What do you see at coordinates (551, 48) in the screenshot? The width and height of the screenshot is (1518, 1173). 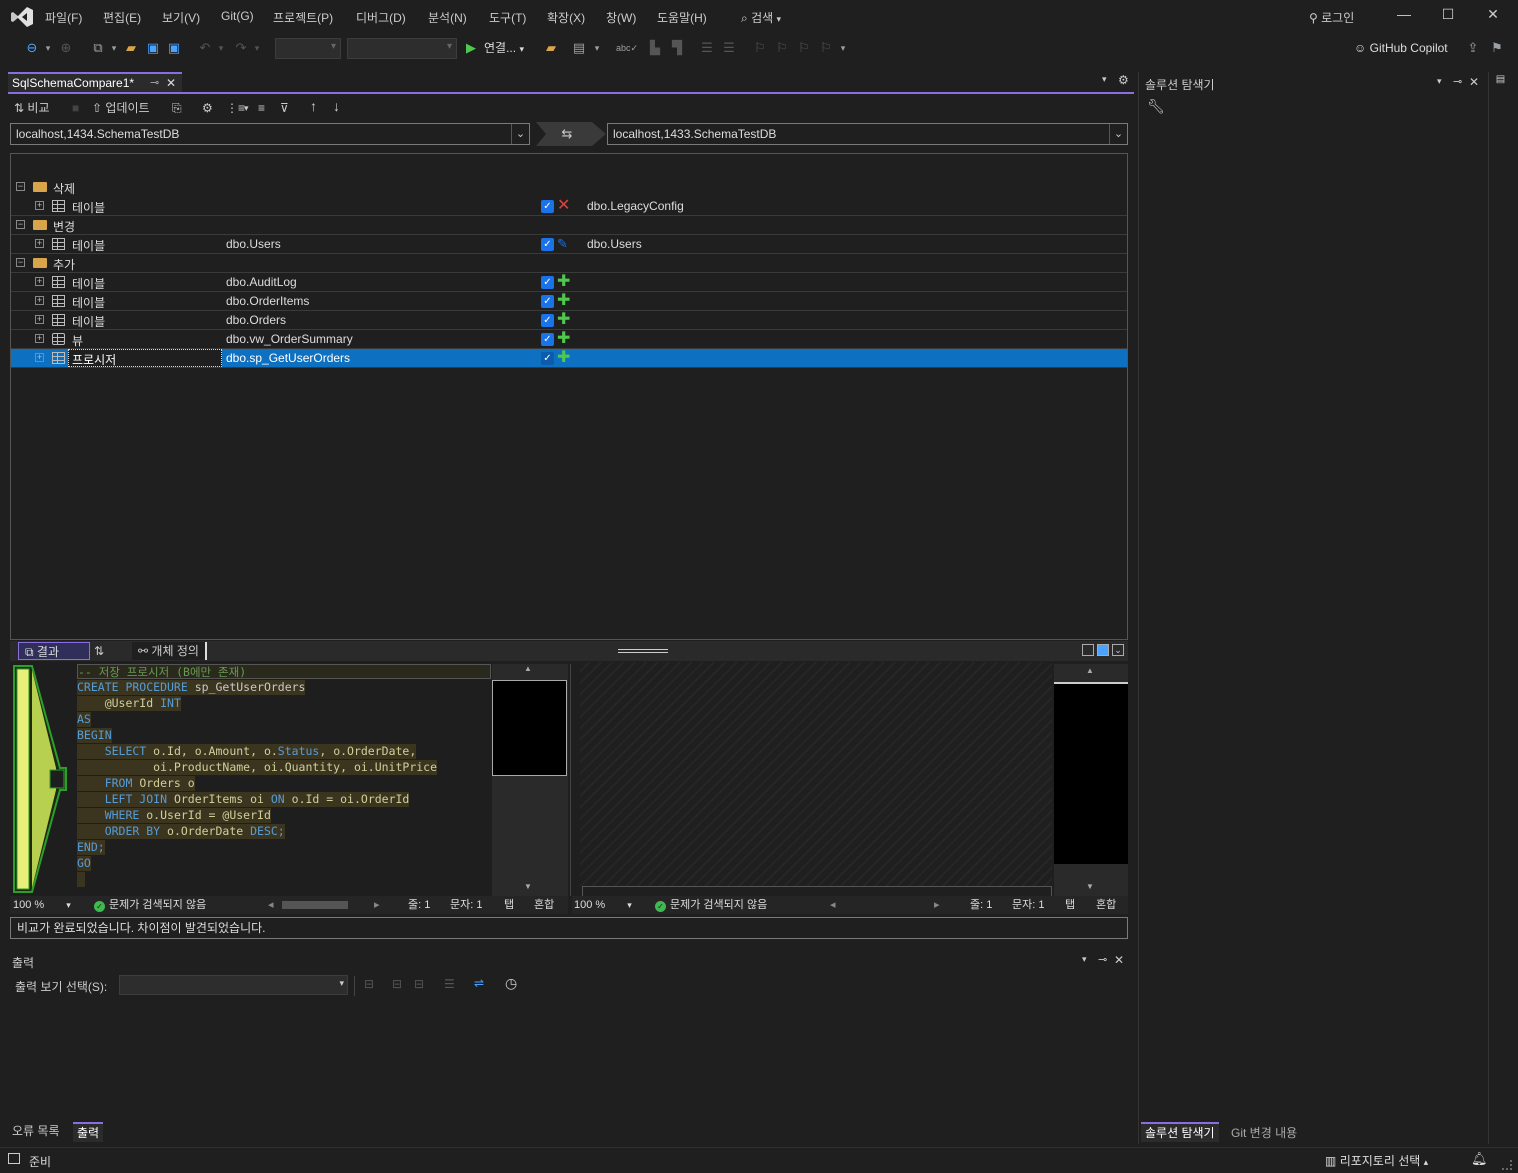 I see `browse-folder-icon: ▰` at bounding box center [551, 48].